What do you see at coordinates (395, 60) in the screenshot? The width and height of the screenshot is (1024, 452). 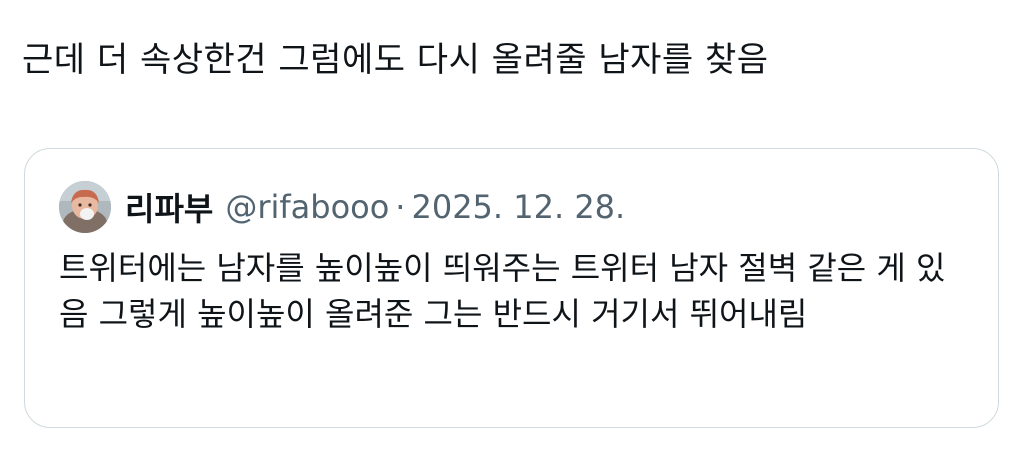 I see `tweet-text: 근데 더 속상한건 그럼에도 다시 올려줄 남자를 찾음` at bounding box center [395, 60].